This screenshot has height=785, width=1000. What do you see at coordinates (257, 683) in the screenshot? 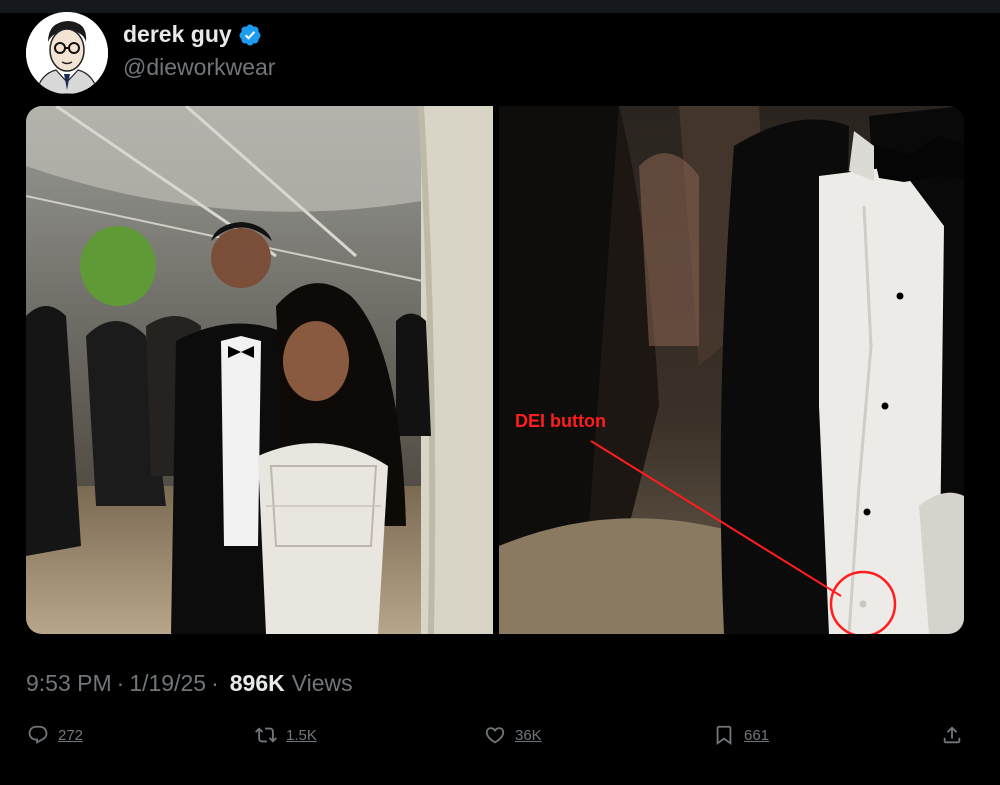
I see `views-count: 896K` at bounding box center [257, 683].